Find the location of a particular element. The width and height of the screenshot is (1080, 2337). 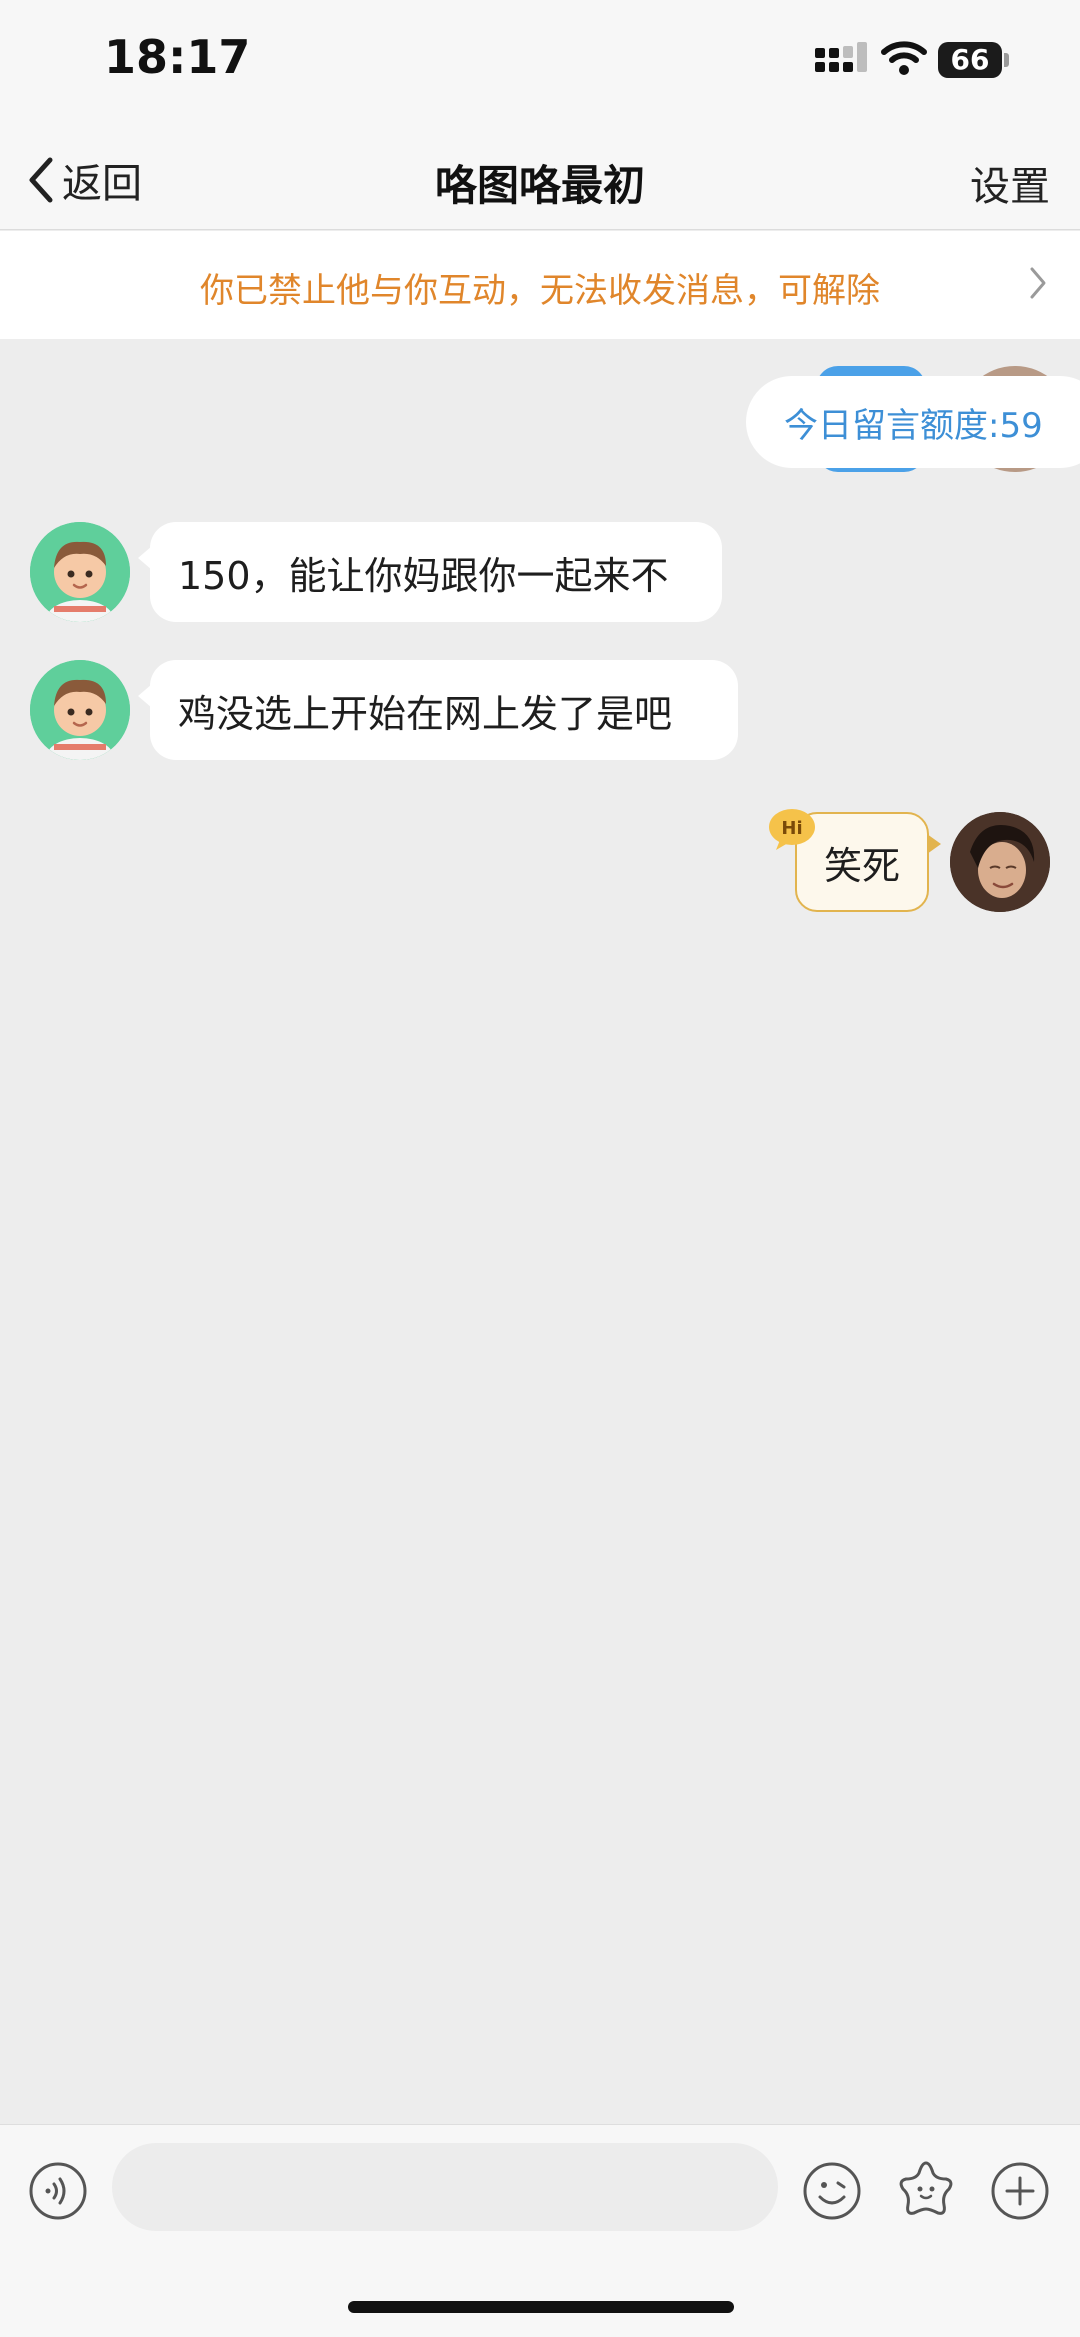

my-avatar is located at coordinates (1000, 862).